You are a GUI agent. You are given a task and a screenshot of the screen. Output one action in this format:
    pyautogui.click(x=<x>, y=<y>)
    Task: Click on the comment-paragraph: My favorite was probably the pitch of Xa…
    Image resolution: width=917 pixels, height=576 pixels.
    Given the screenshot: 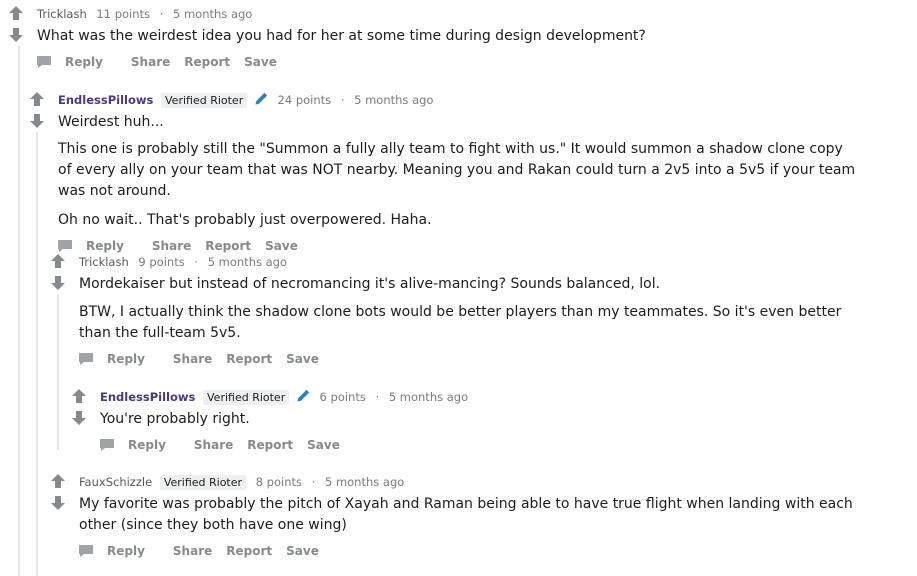 What is the action you would take?
    pyautogui.click(x=466, y=514)
    